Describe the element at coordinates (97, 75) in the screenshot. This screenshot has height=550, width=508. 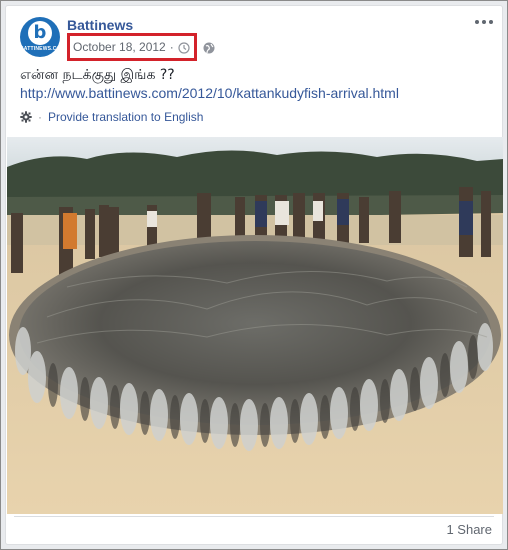
I see `post-text: என்ன நடக்குது இங்க ??` at that location.